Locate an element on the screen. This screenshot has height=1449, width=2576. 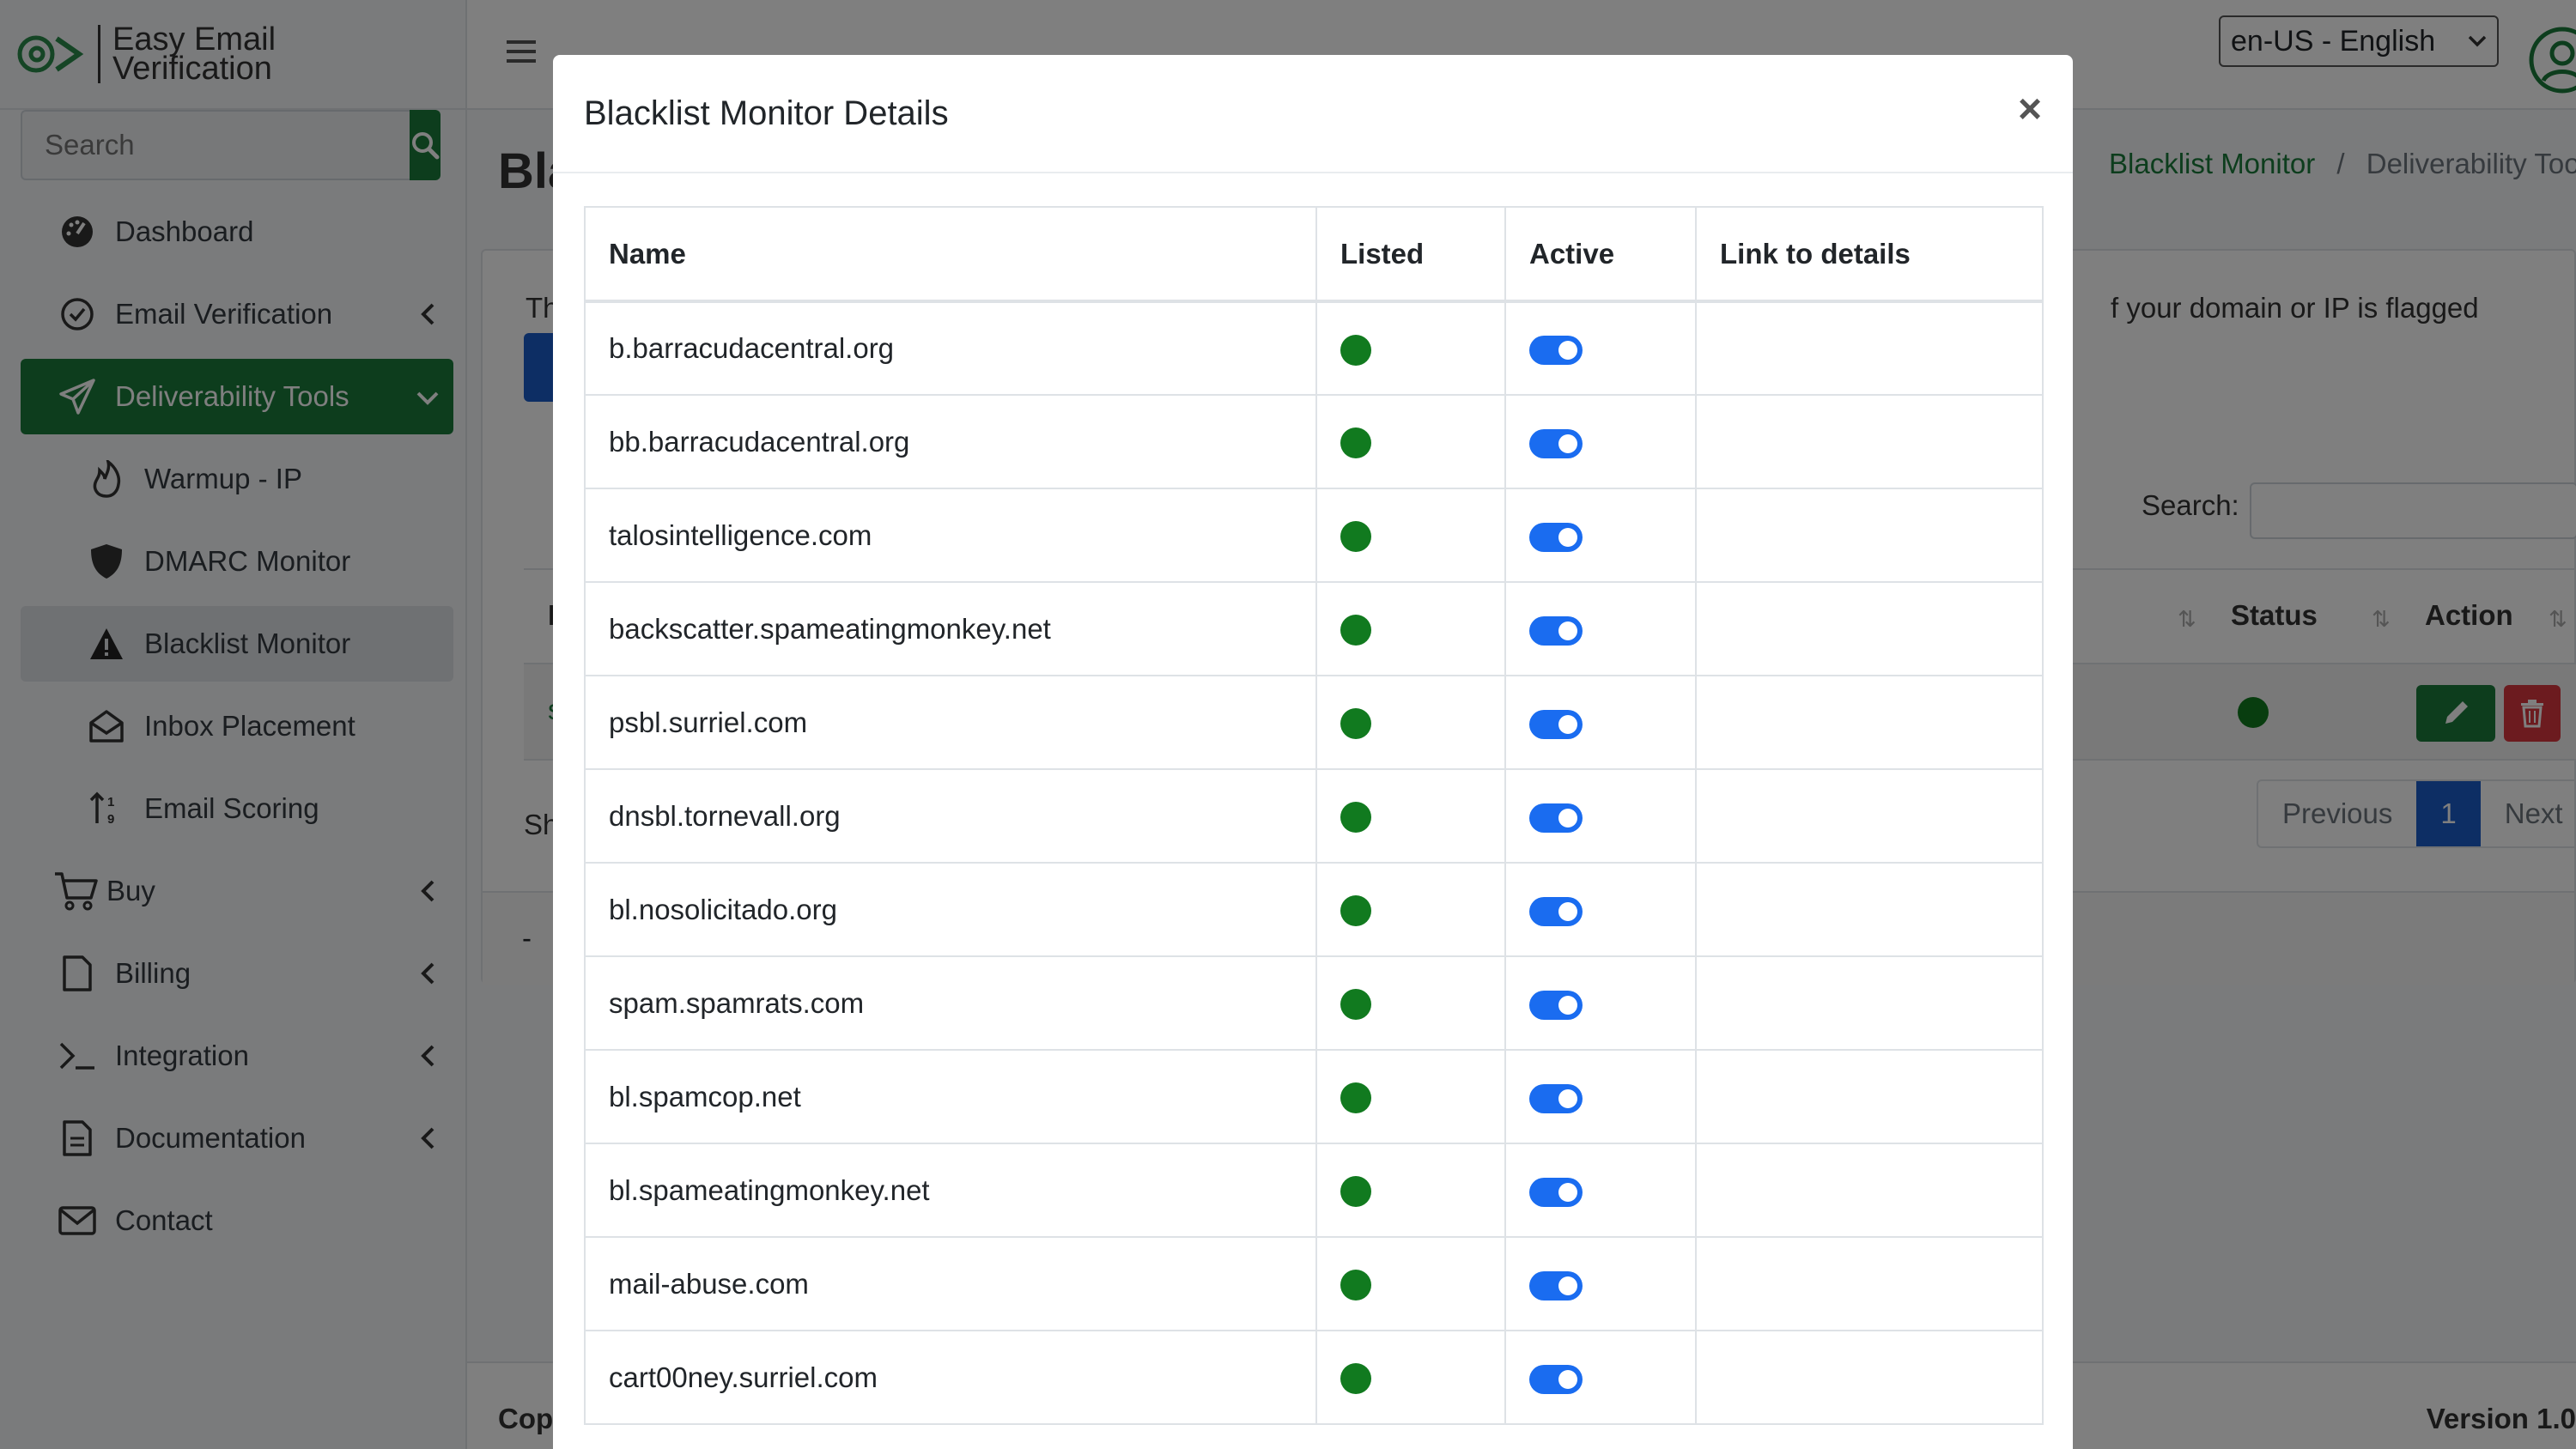
table-row: mail-abuse.com is located at coordinates (1314, 1283).